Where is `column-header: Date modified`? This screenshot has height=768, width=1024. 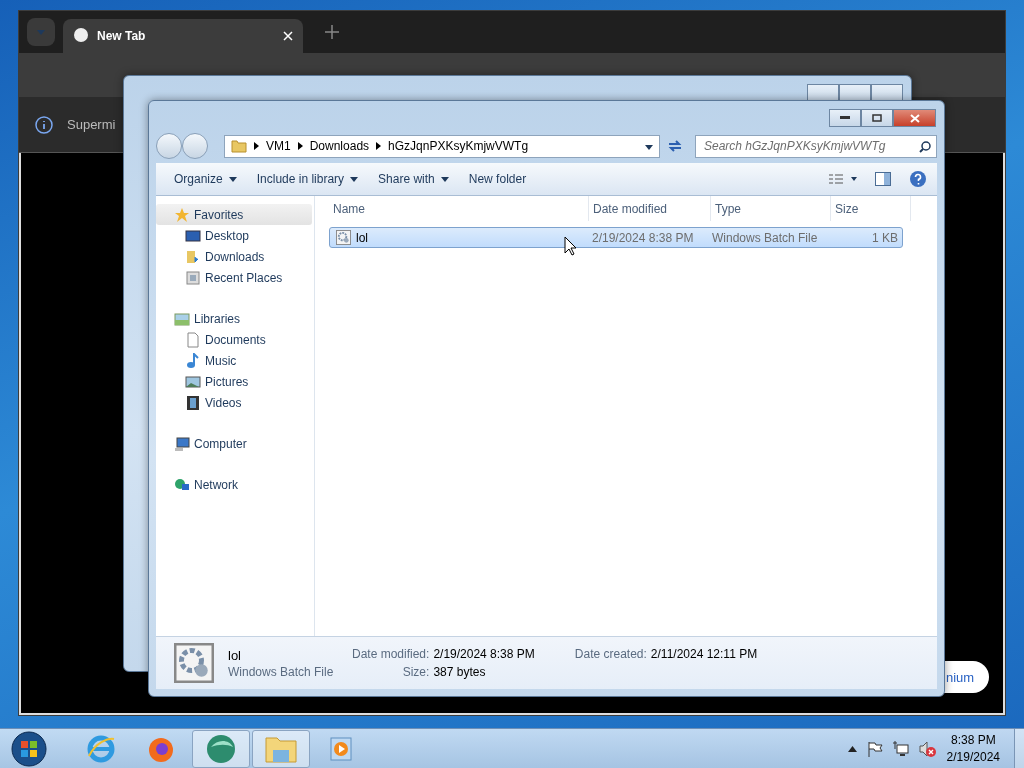 column-header: Date modified is located at coordinates (650, 208).